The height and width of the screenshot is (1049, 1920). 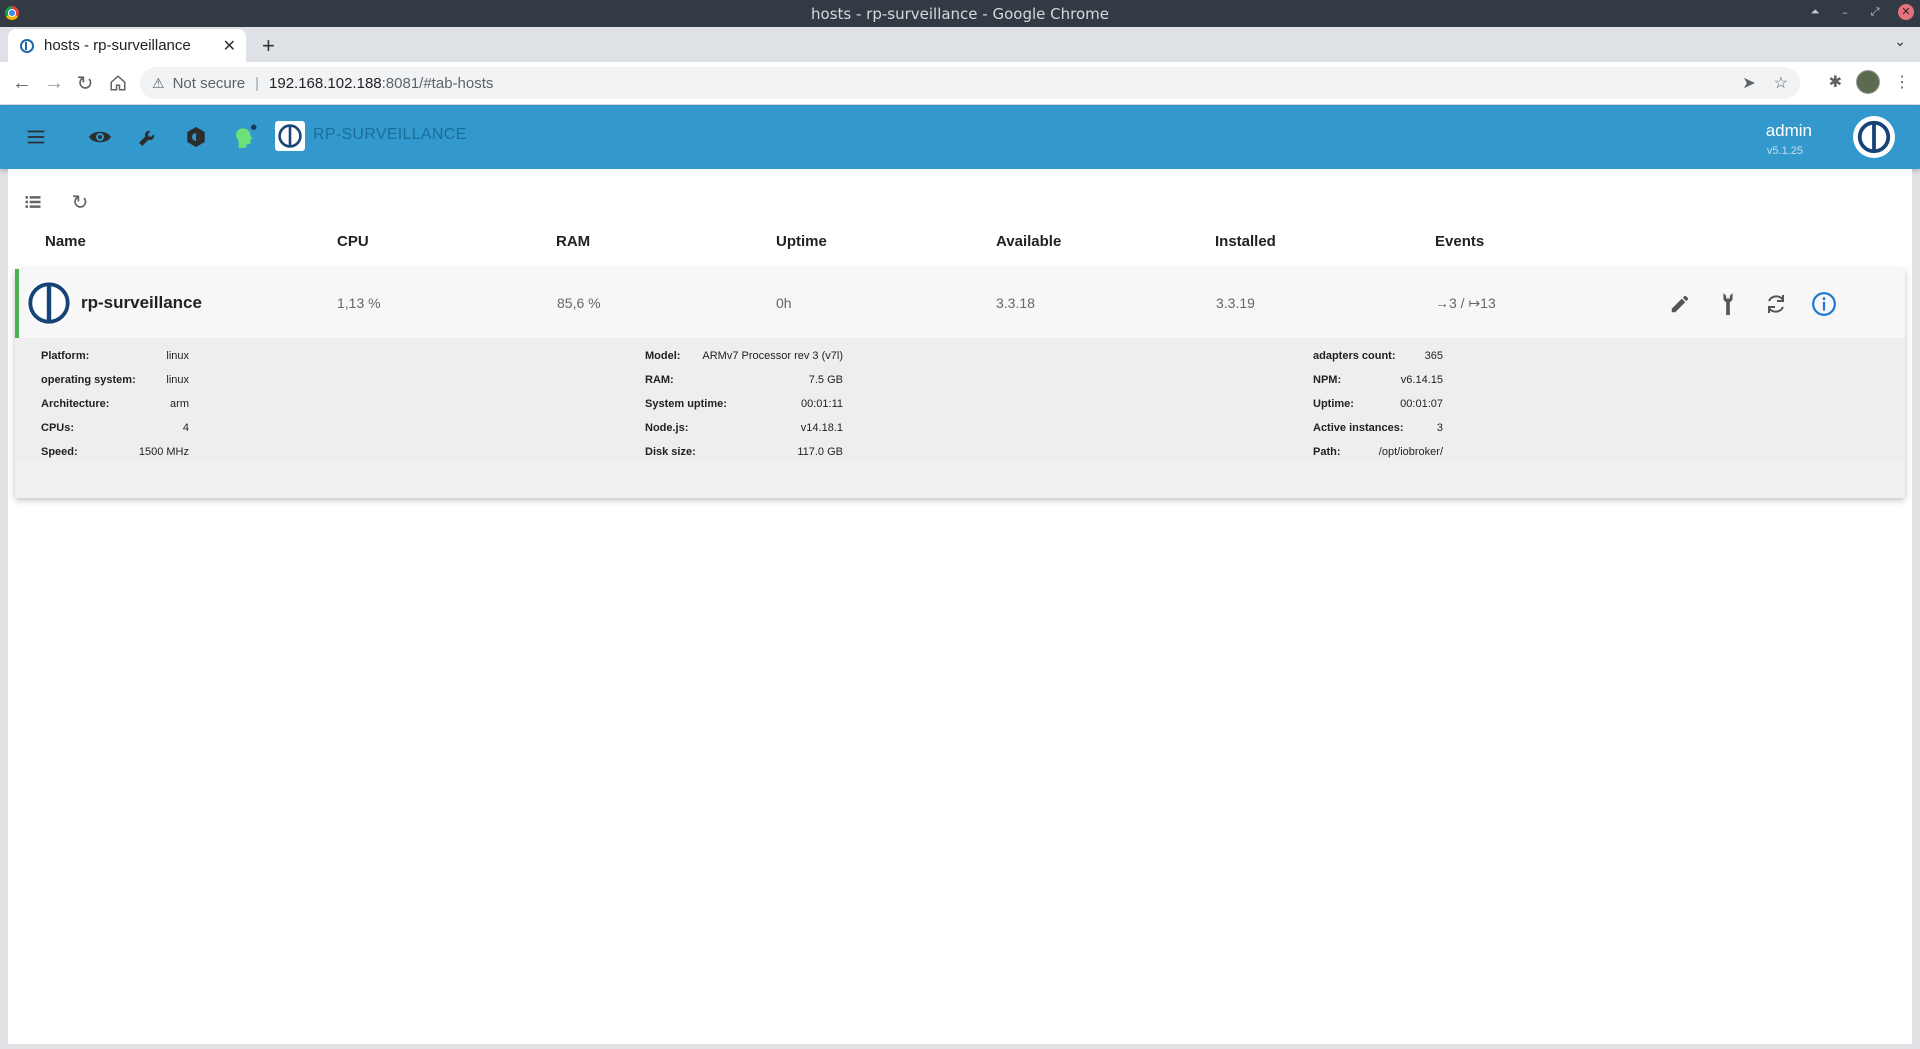 I want to click on col-name: Name, so click(x=65, y=241).